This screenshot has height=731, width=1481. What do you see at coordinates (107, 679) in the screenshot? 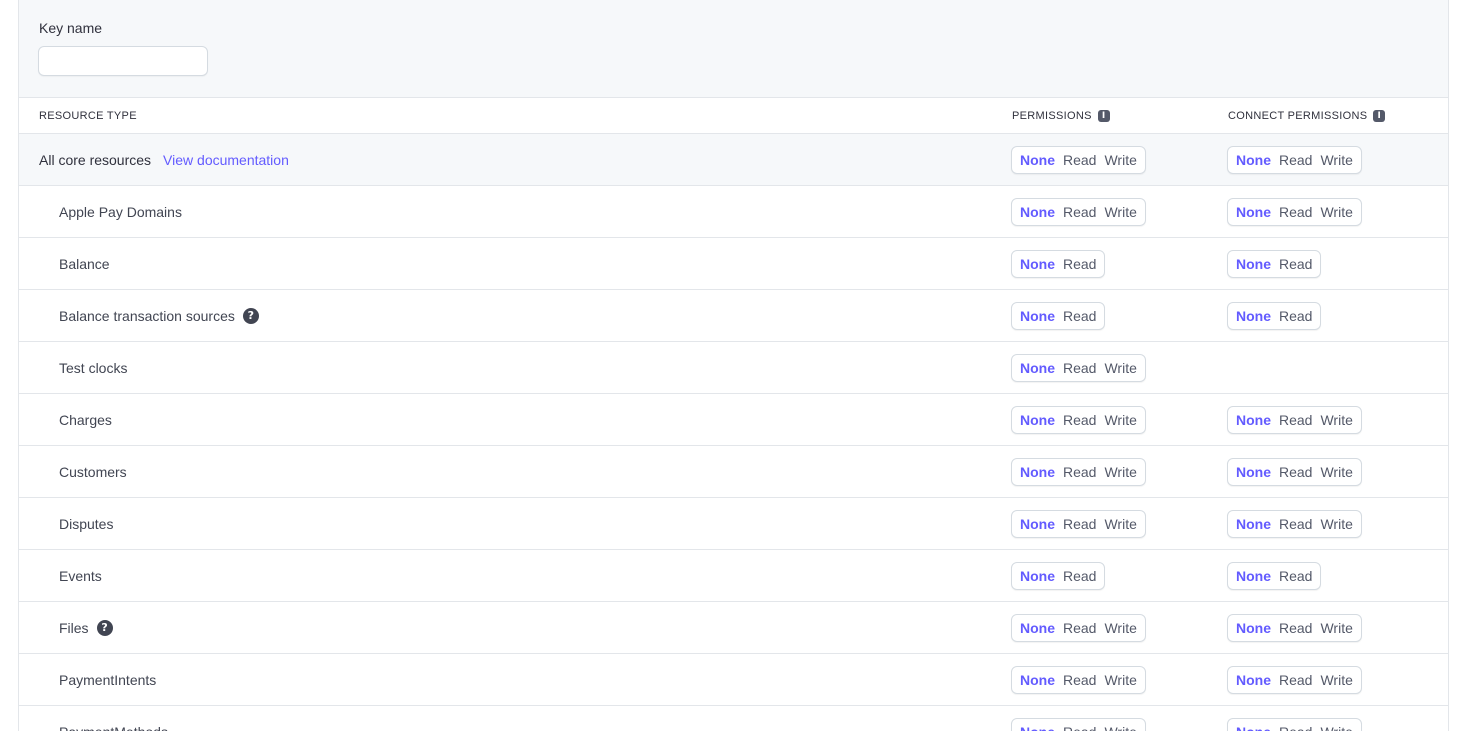
I see `row-label: PaymentIntents` at bounding box center [107, 679].